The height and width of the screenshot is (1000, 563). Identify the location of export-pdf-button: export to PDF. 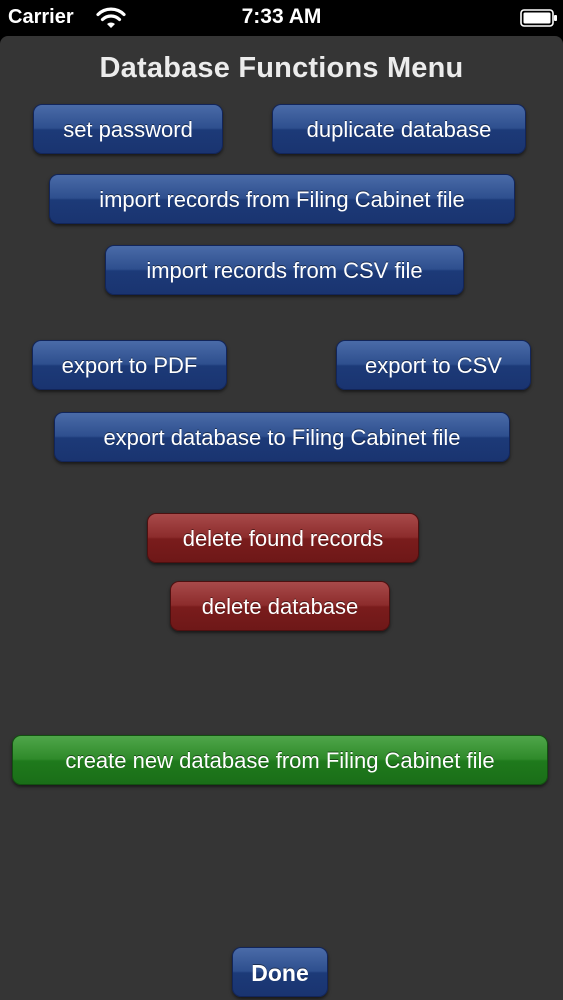
(129, 365).